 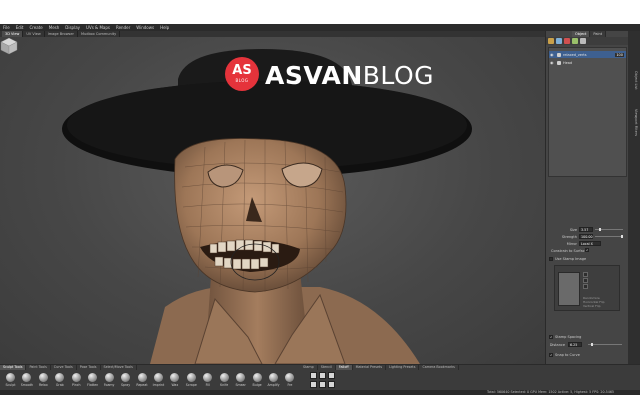 I want to click on brush-label: Wax, so click(x=175, y=385).